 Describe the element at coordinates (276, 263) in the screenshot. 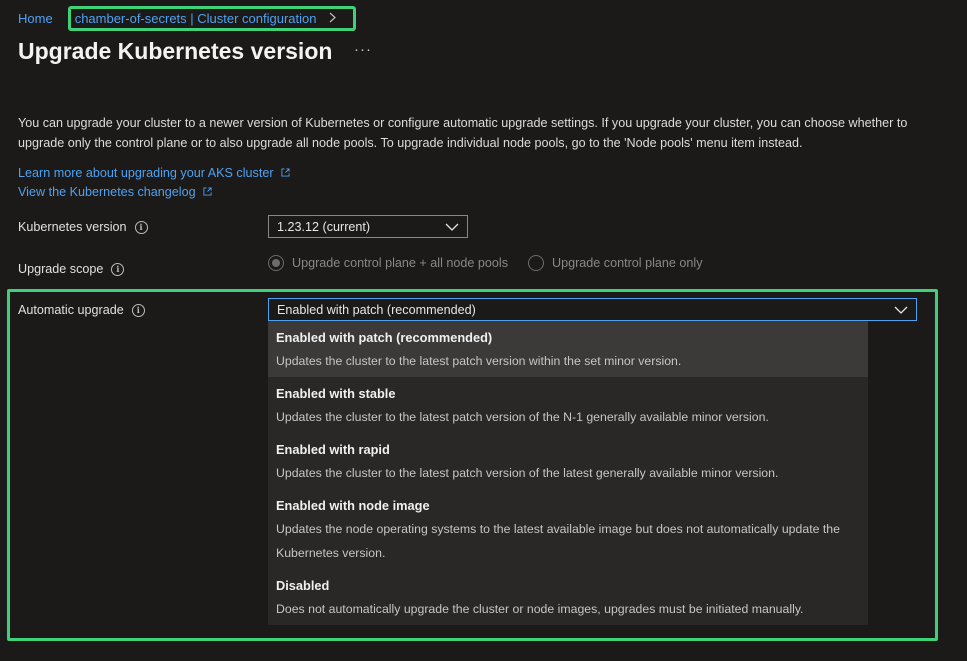

I see `radio-control-plane-all-node-pools` at that location.